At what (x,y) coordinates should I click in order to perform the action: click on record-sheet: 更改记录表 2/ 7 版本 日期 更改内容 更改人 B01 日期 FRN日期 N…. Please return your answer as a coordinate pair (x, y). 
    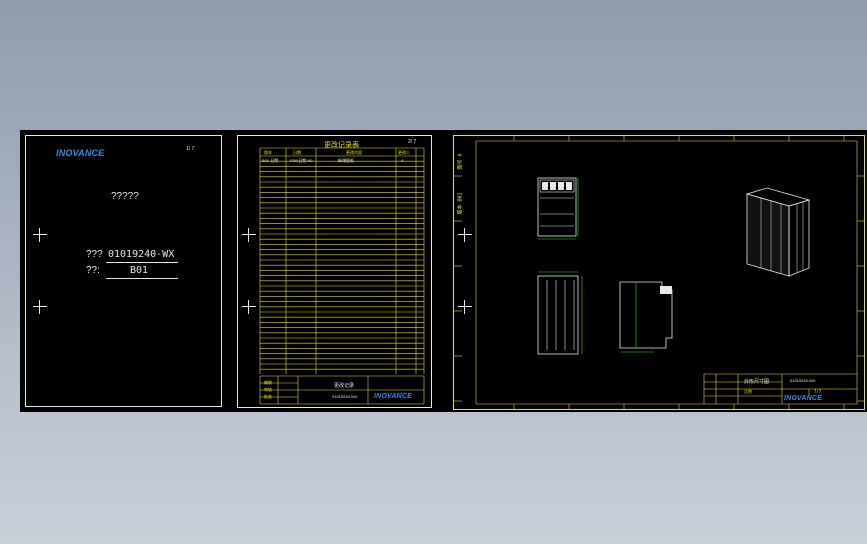
    Looking at the image, I should click on (334, 271).